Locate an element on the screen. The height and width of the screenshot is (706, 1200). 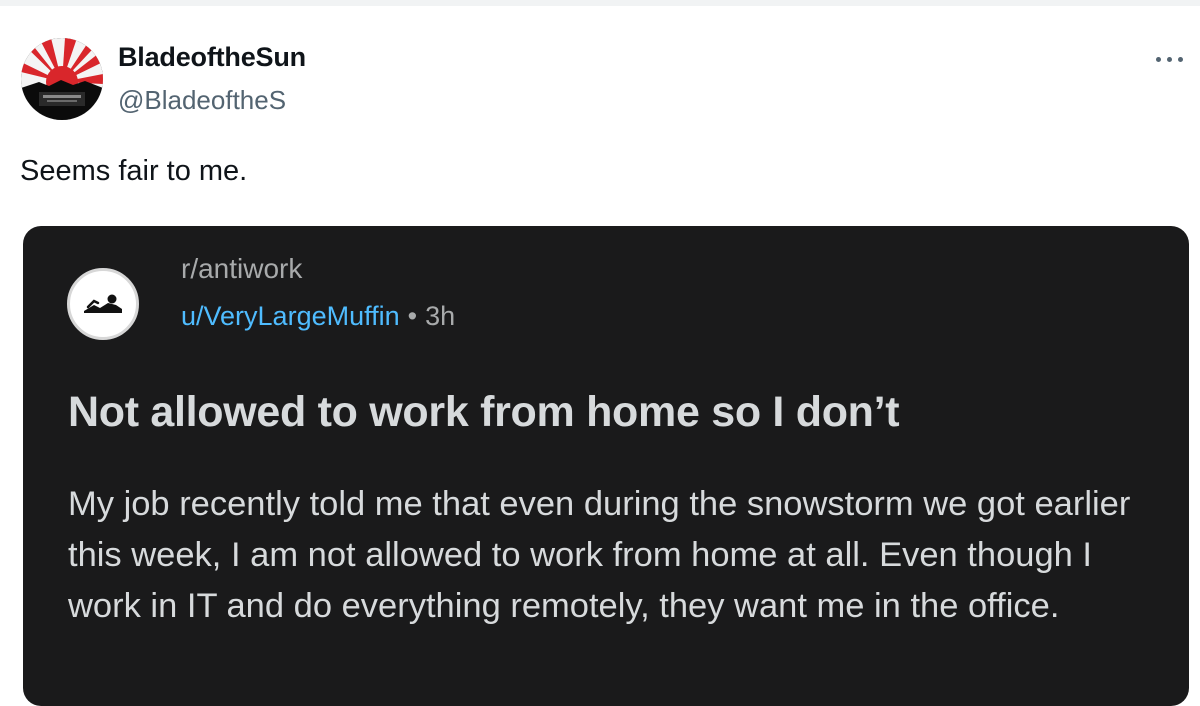
post-meta: u/VeryLargeMuffin • 3h is located at coordinates (318, 316).